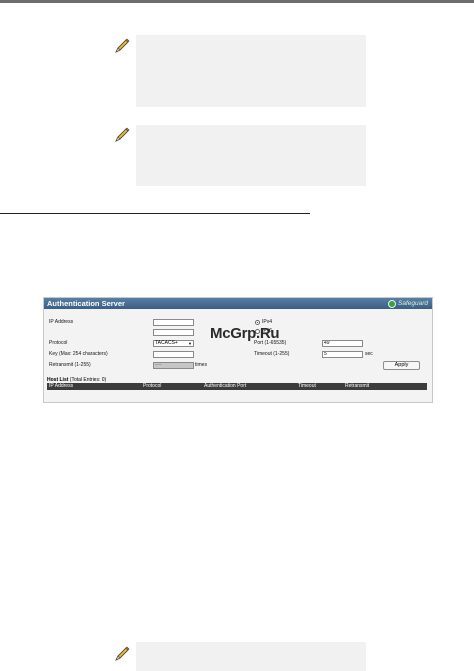  I want to click on protocol-select: TACACS+ ▼, so click(173, 343).